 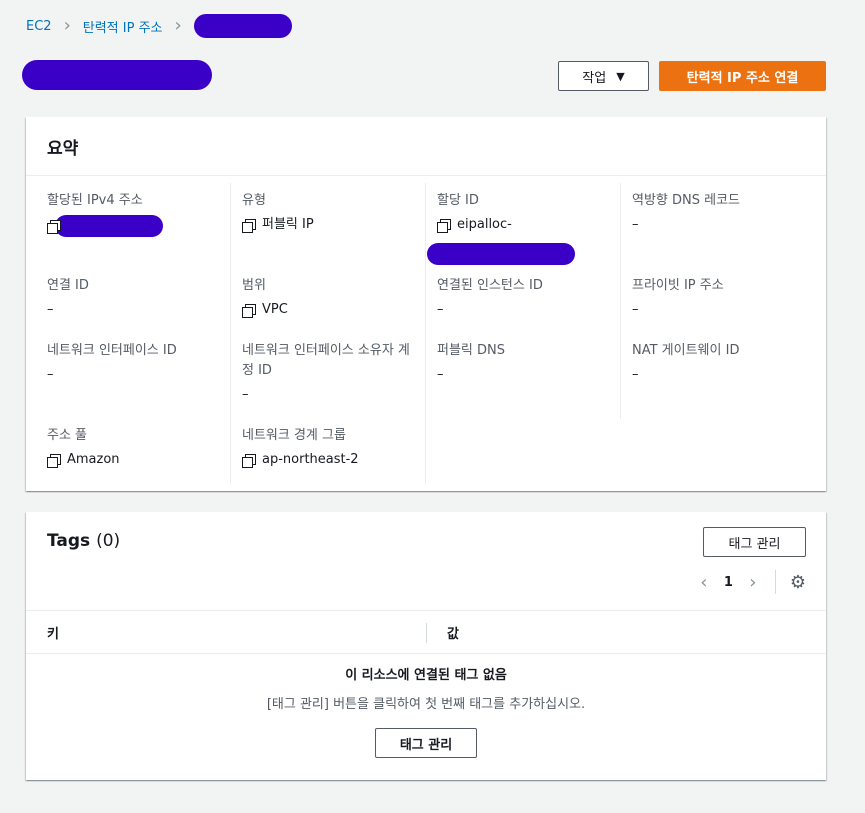 I want to click on column-header-key: 키, so click(x=53, y=632).